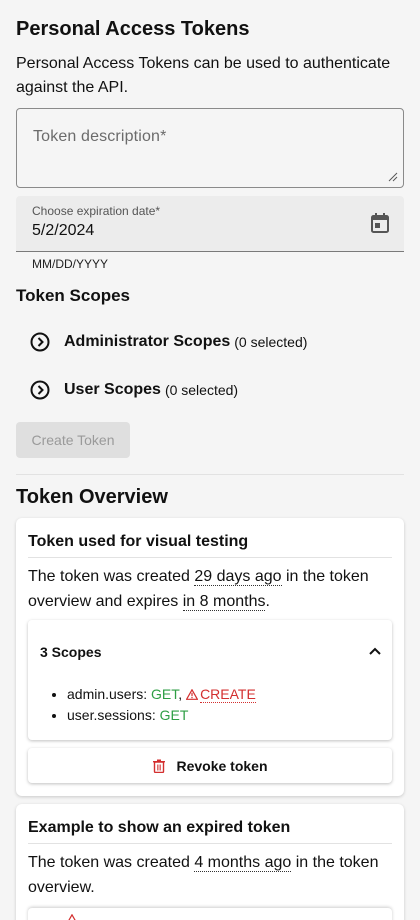 This screenshot has height=920, width=420. Describe the element at coordinates (238, 577) in the screenshot. I see `token-created-relative: 29 days ago` at that location.